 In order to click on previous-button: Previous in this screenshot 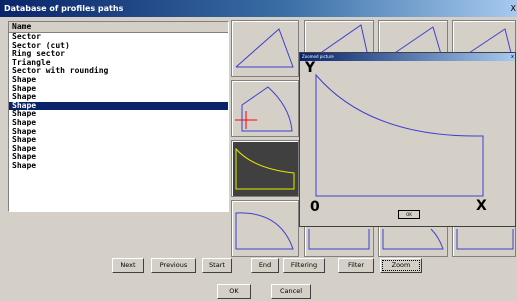, I will do `click(173, 265)`.